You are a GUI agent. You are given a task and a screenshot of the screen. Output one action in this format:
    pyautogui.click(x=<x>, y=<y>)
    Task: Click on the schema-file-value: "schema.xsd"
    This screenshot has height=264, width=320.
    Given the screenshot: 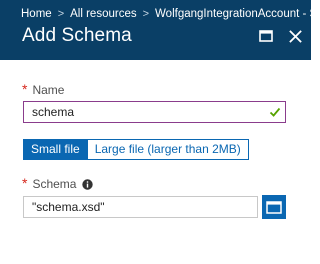 What is the action you would take?
    pyautogui.click(x=68, y=207)
    